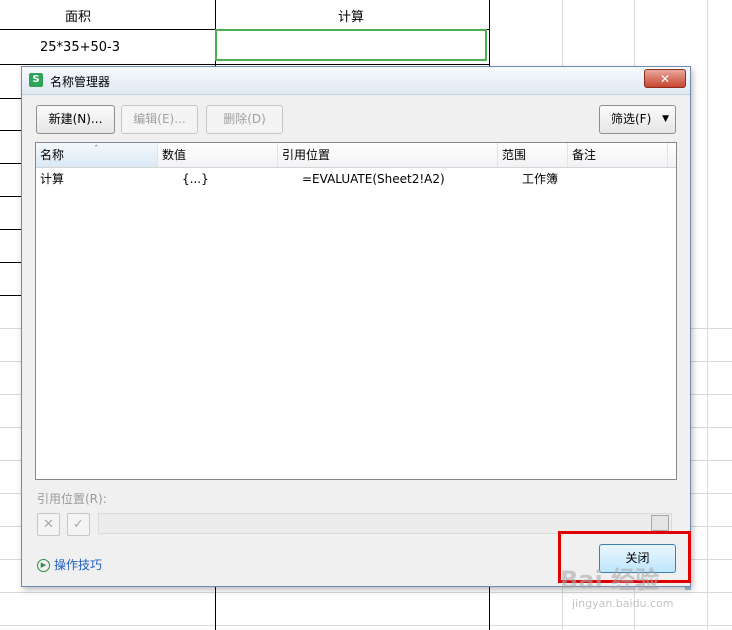  I want to click on app-logo-icon: S, so click(36, 80).